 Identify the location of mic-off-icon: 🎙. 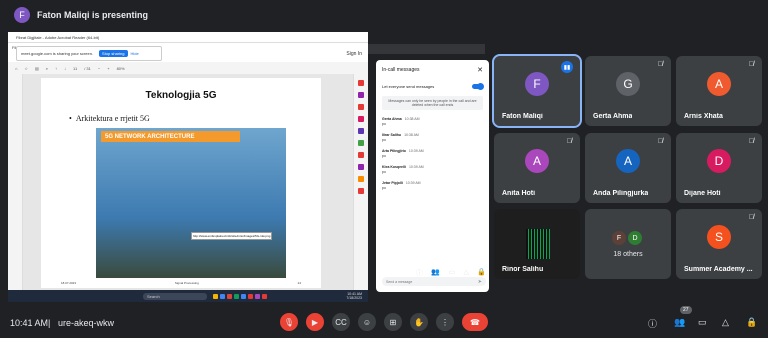
(289, 322).